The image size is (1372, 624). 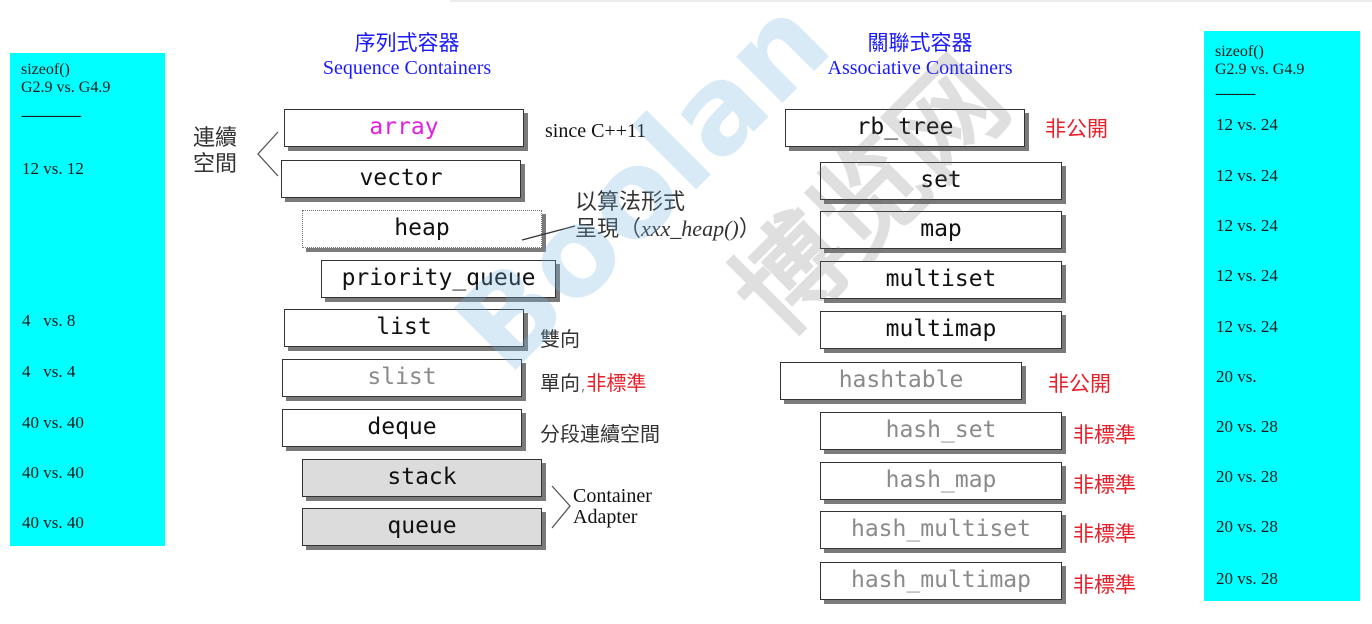 I want to click on container-map: map, so click(x=941, y=230).